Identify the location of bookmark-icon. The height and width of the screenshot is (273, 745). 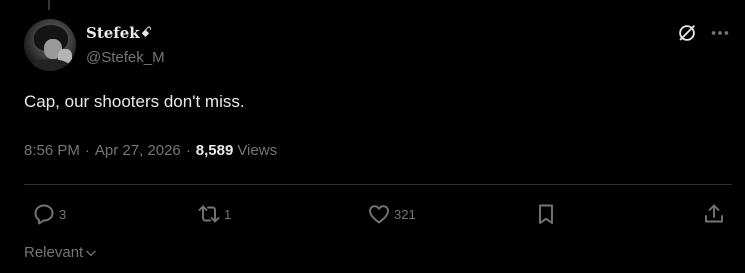
(546, 214).